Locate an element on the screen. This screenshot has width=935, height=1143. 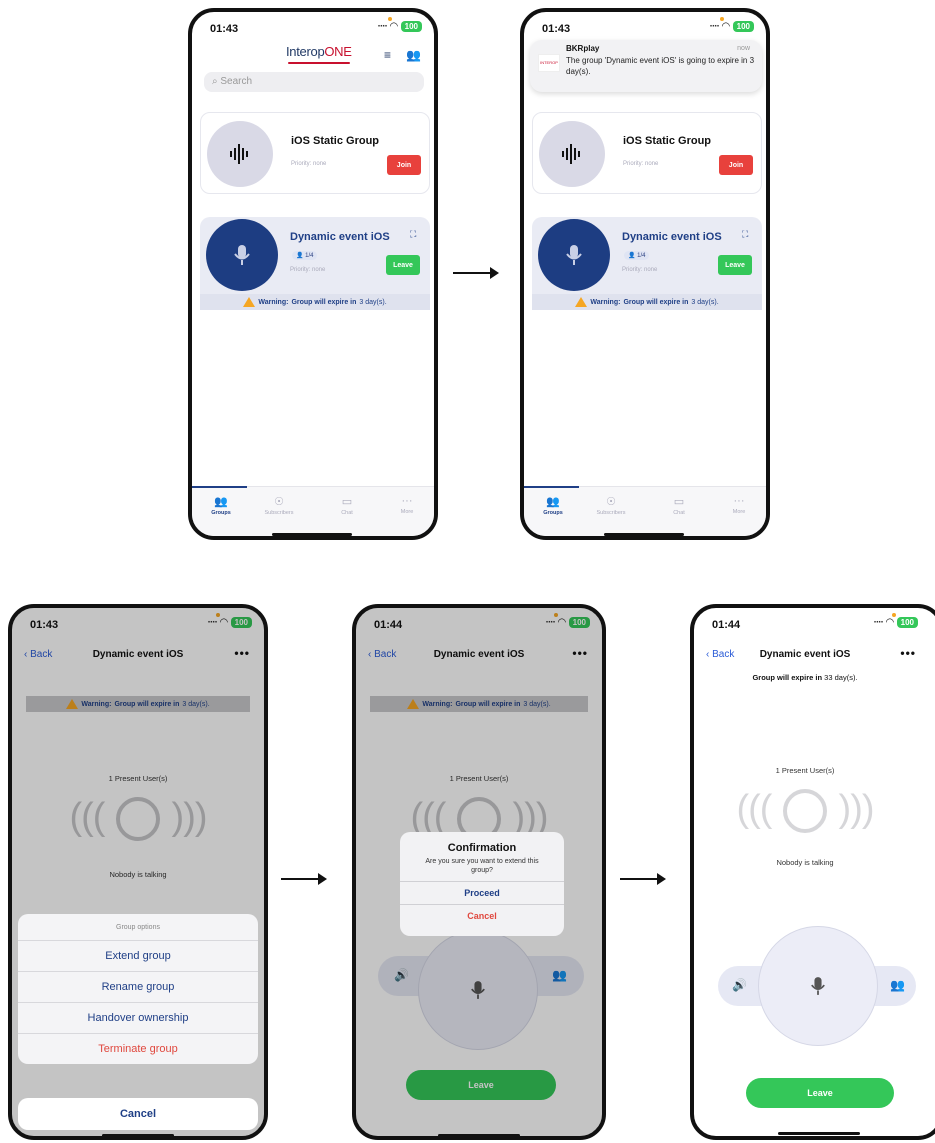
nav-bar: ‹ Back Dynamic event iOS ••• is located at coordinates (814, 656).